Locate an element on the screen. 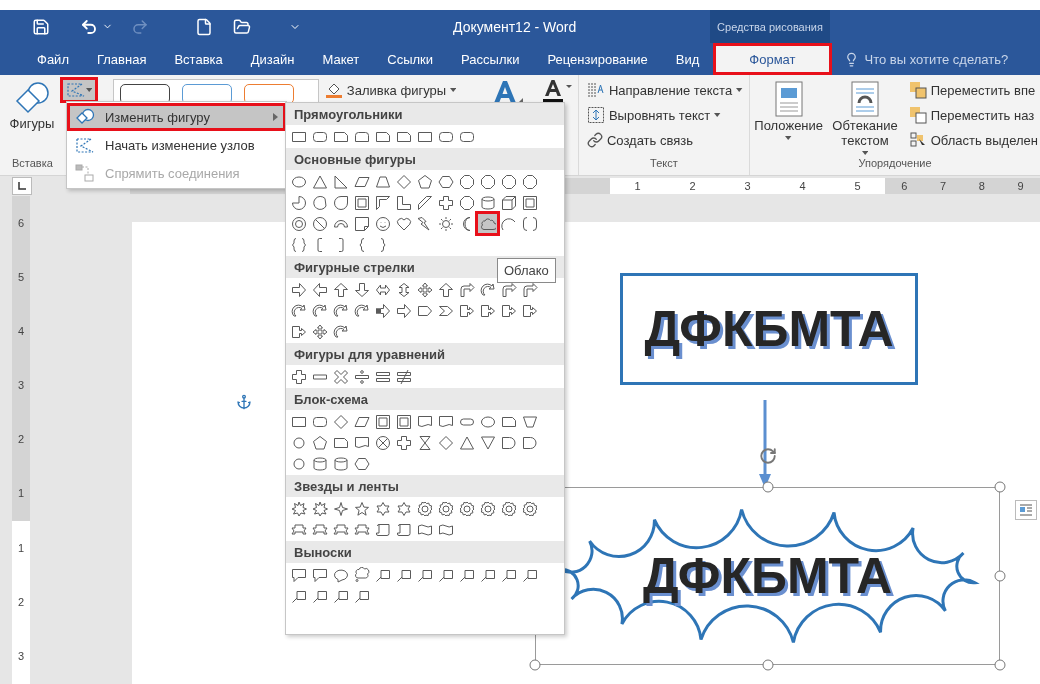  group-label: Упорядочение is located at coordinates (895, 164).